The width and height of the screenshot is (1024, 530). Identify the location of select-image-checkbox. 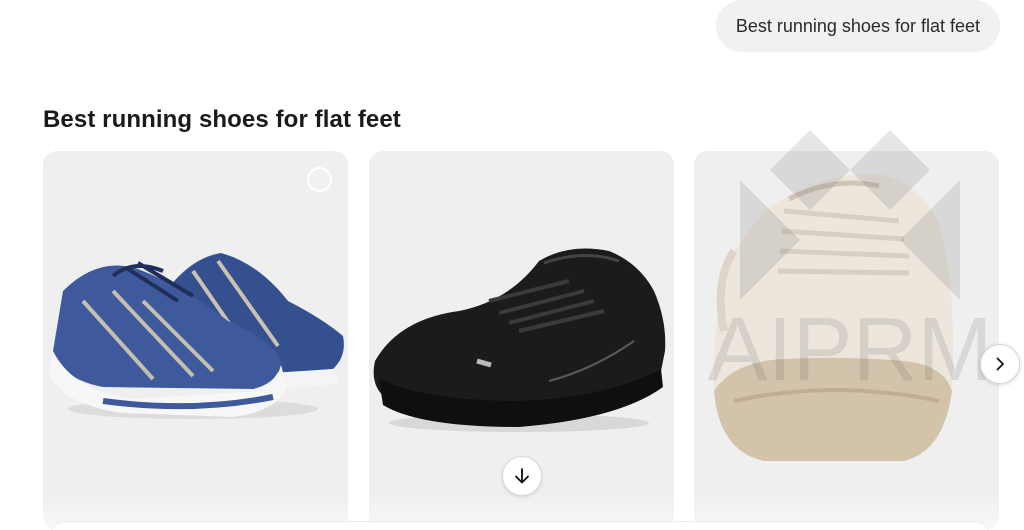
(319, 179).